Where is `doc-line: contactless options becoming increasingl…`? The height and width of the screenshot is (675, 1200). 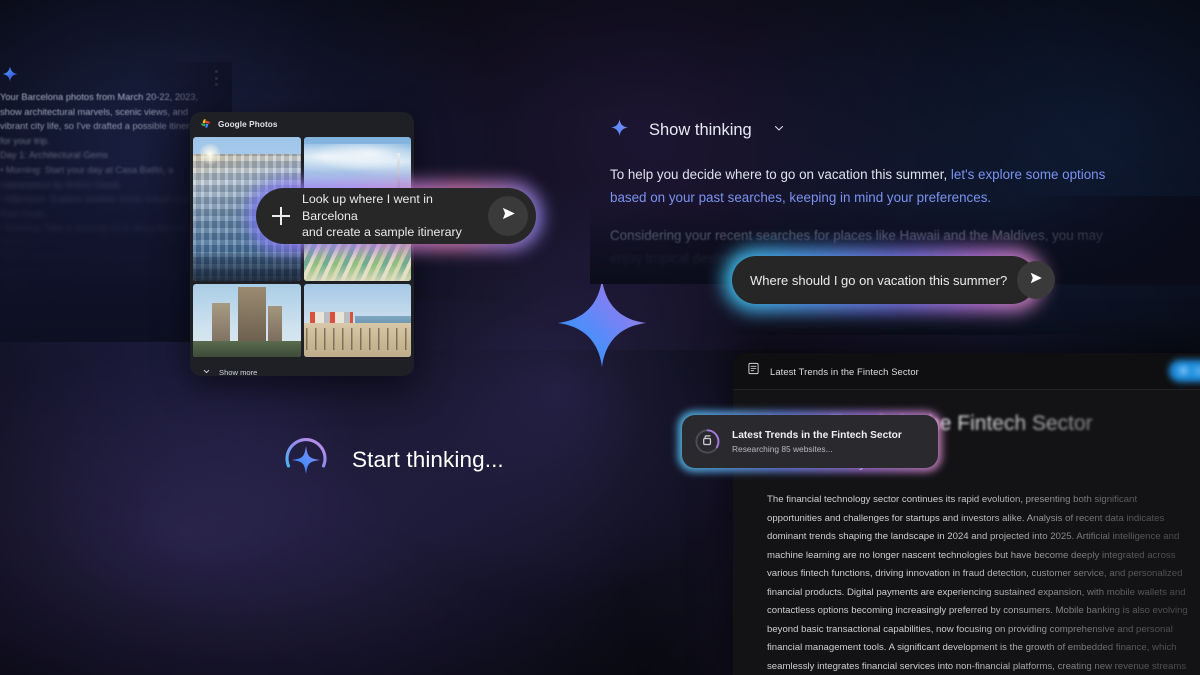
doc-line: contactless options becoming increasingl… is located at coordinates (977, 610).